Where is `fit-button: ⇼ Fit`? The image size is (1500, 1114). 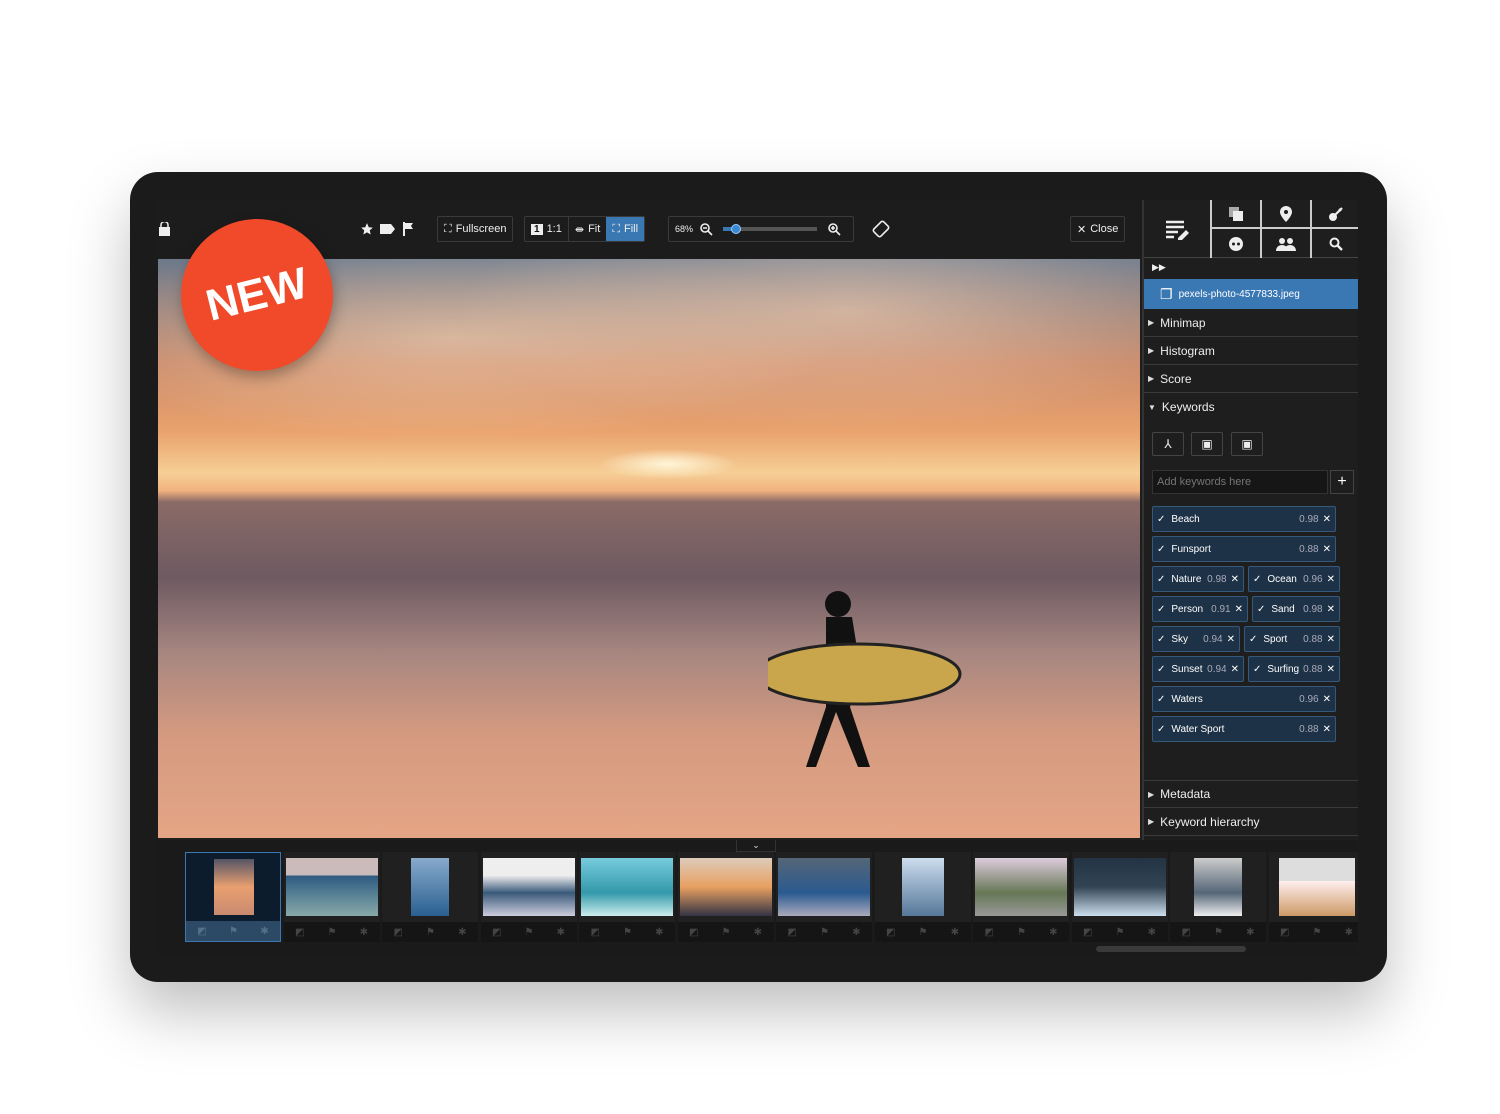 fit-button: ⇼ Fit is located at coordinates (586, 229).